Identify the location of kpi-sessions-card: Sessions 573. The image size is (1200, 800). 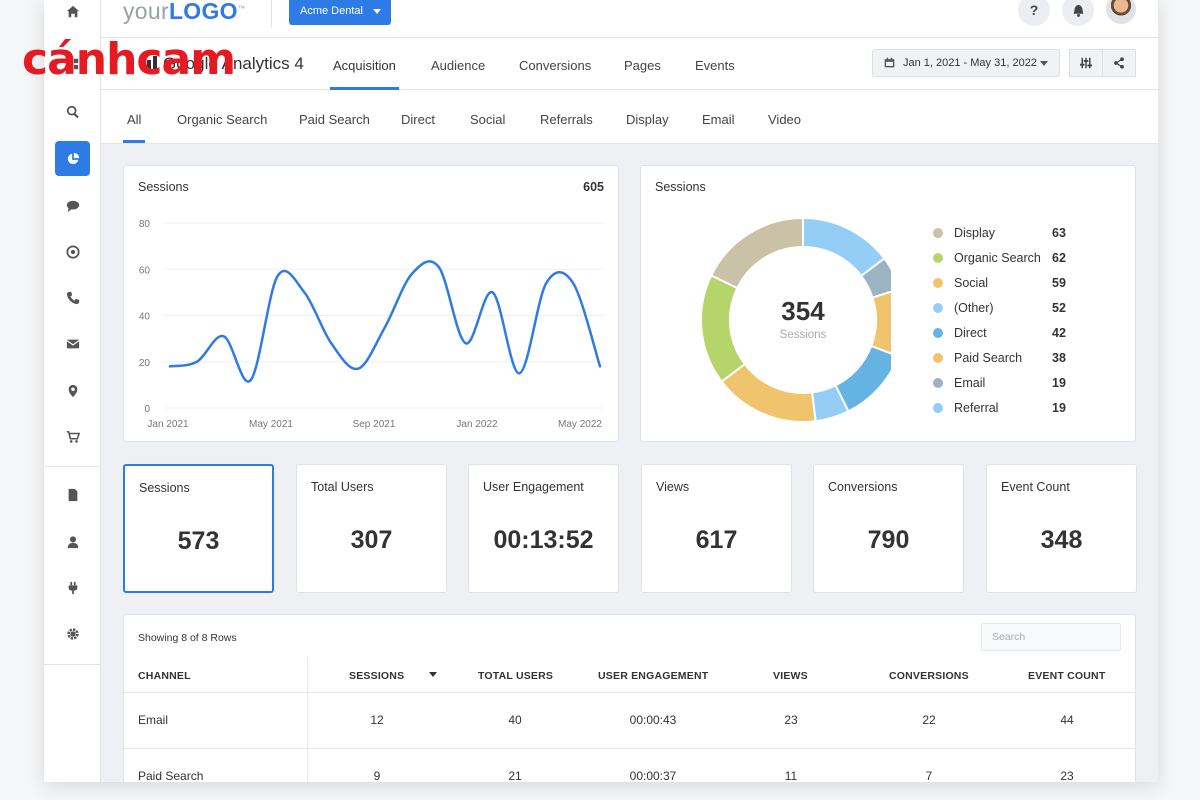
(198, 528).